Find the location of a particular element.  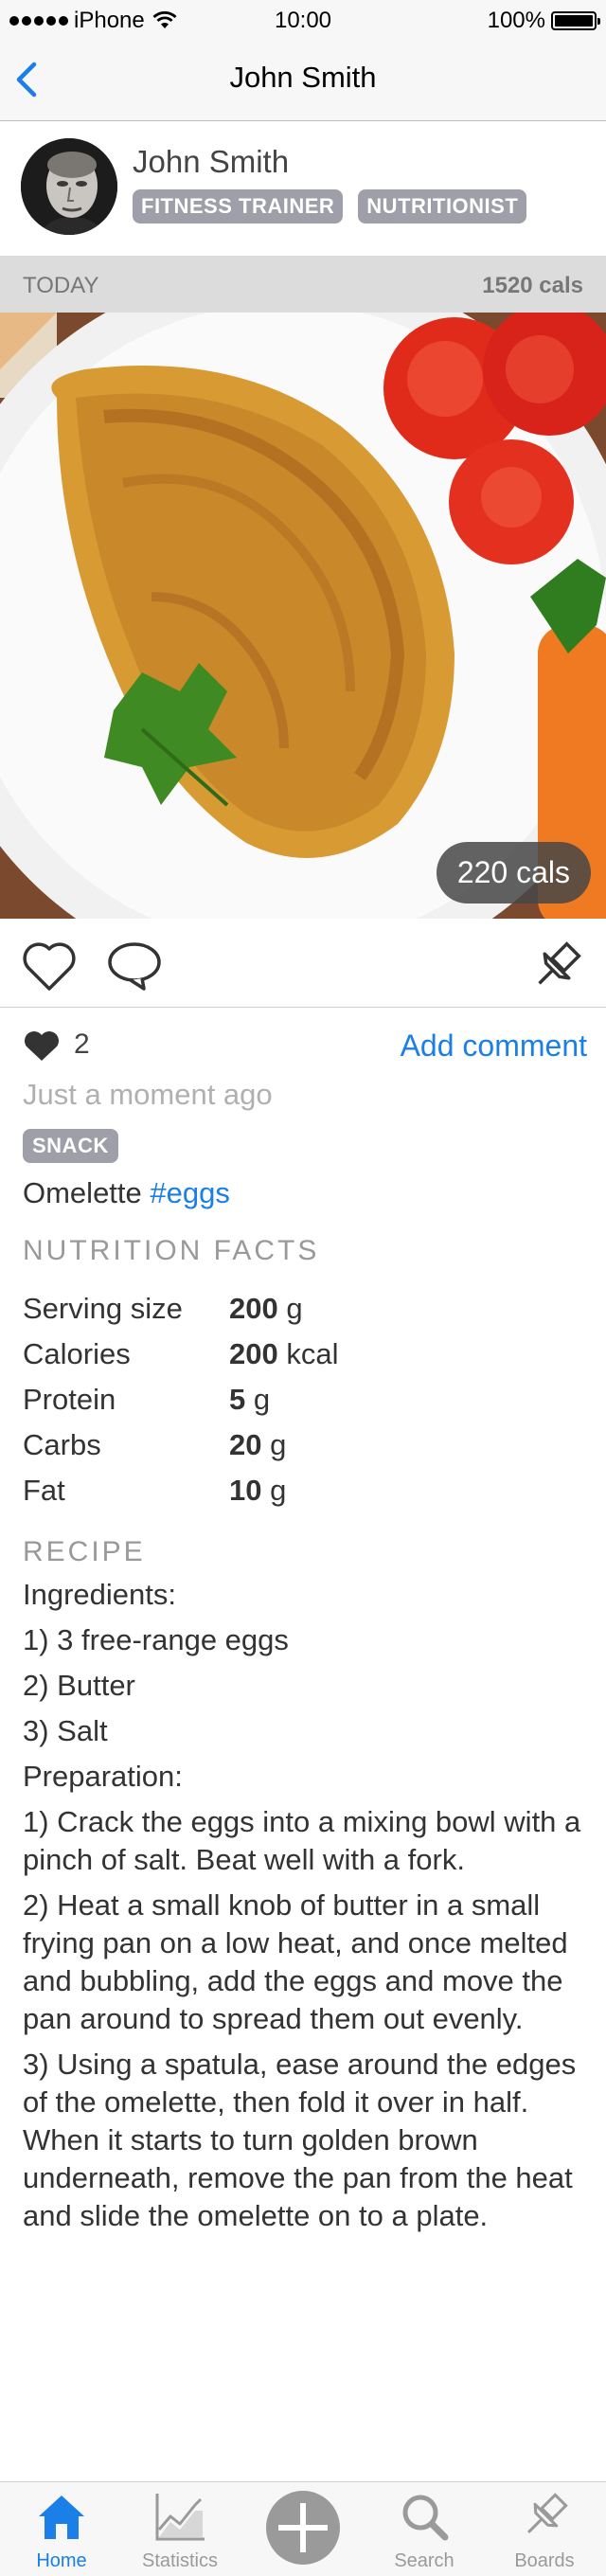

battery-group: 100% is located at coordinates (543, 21).